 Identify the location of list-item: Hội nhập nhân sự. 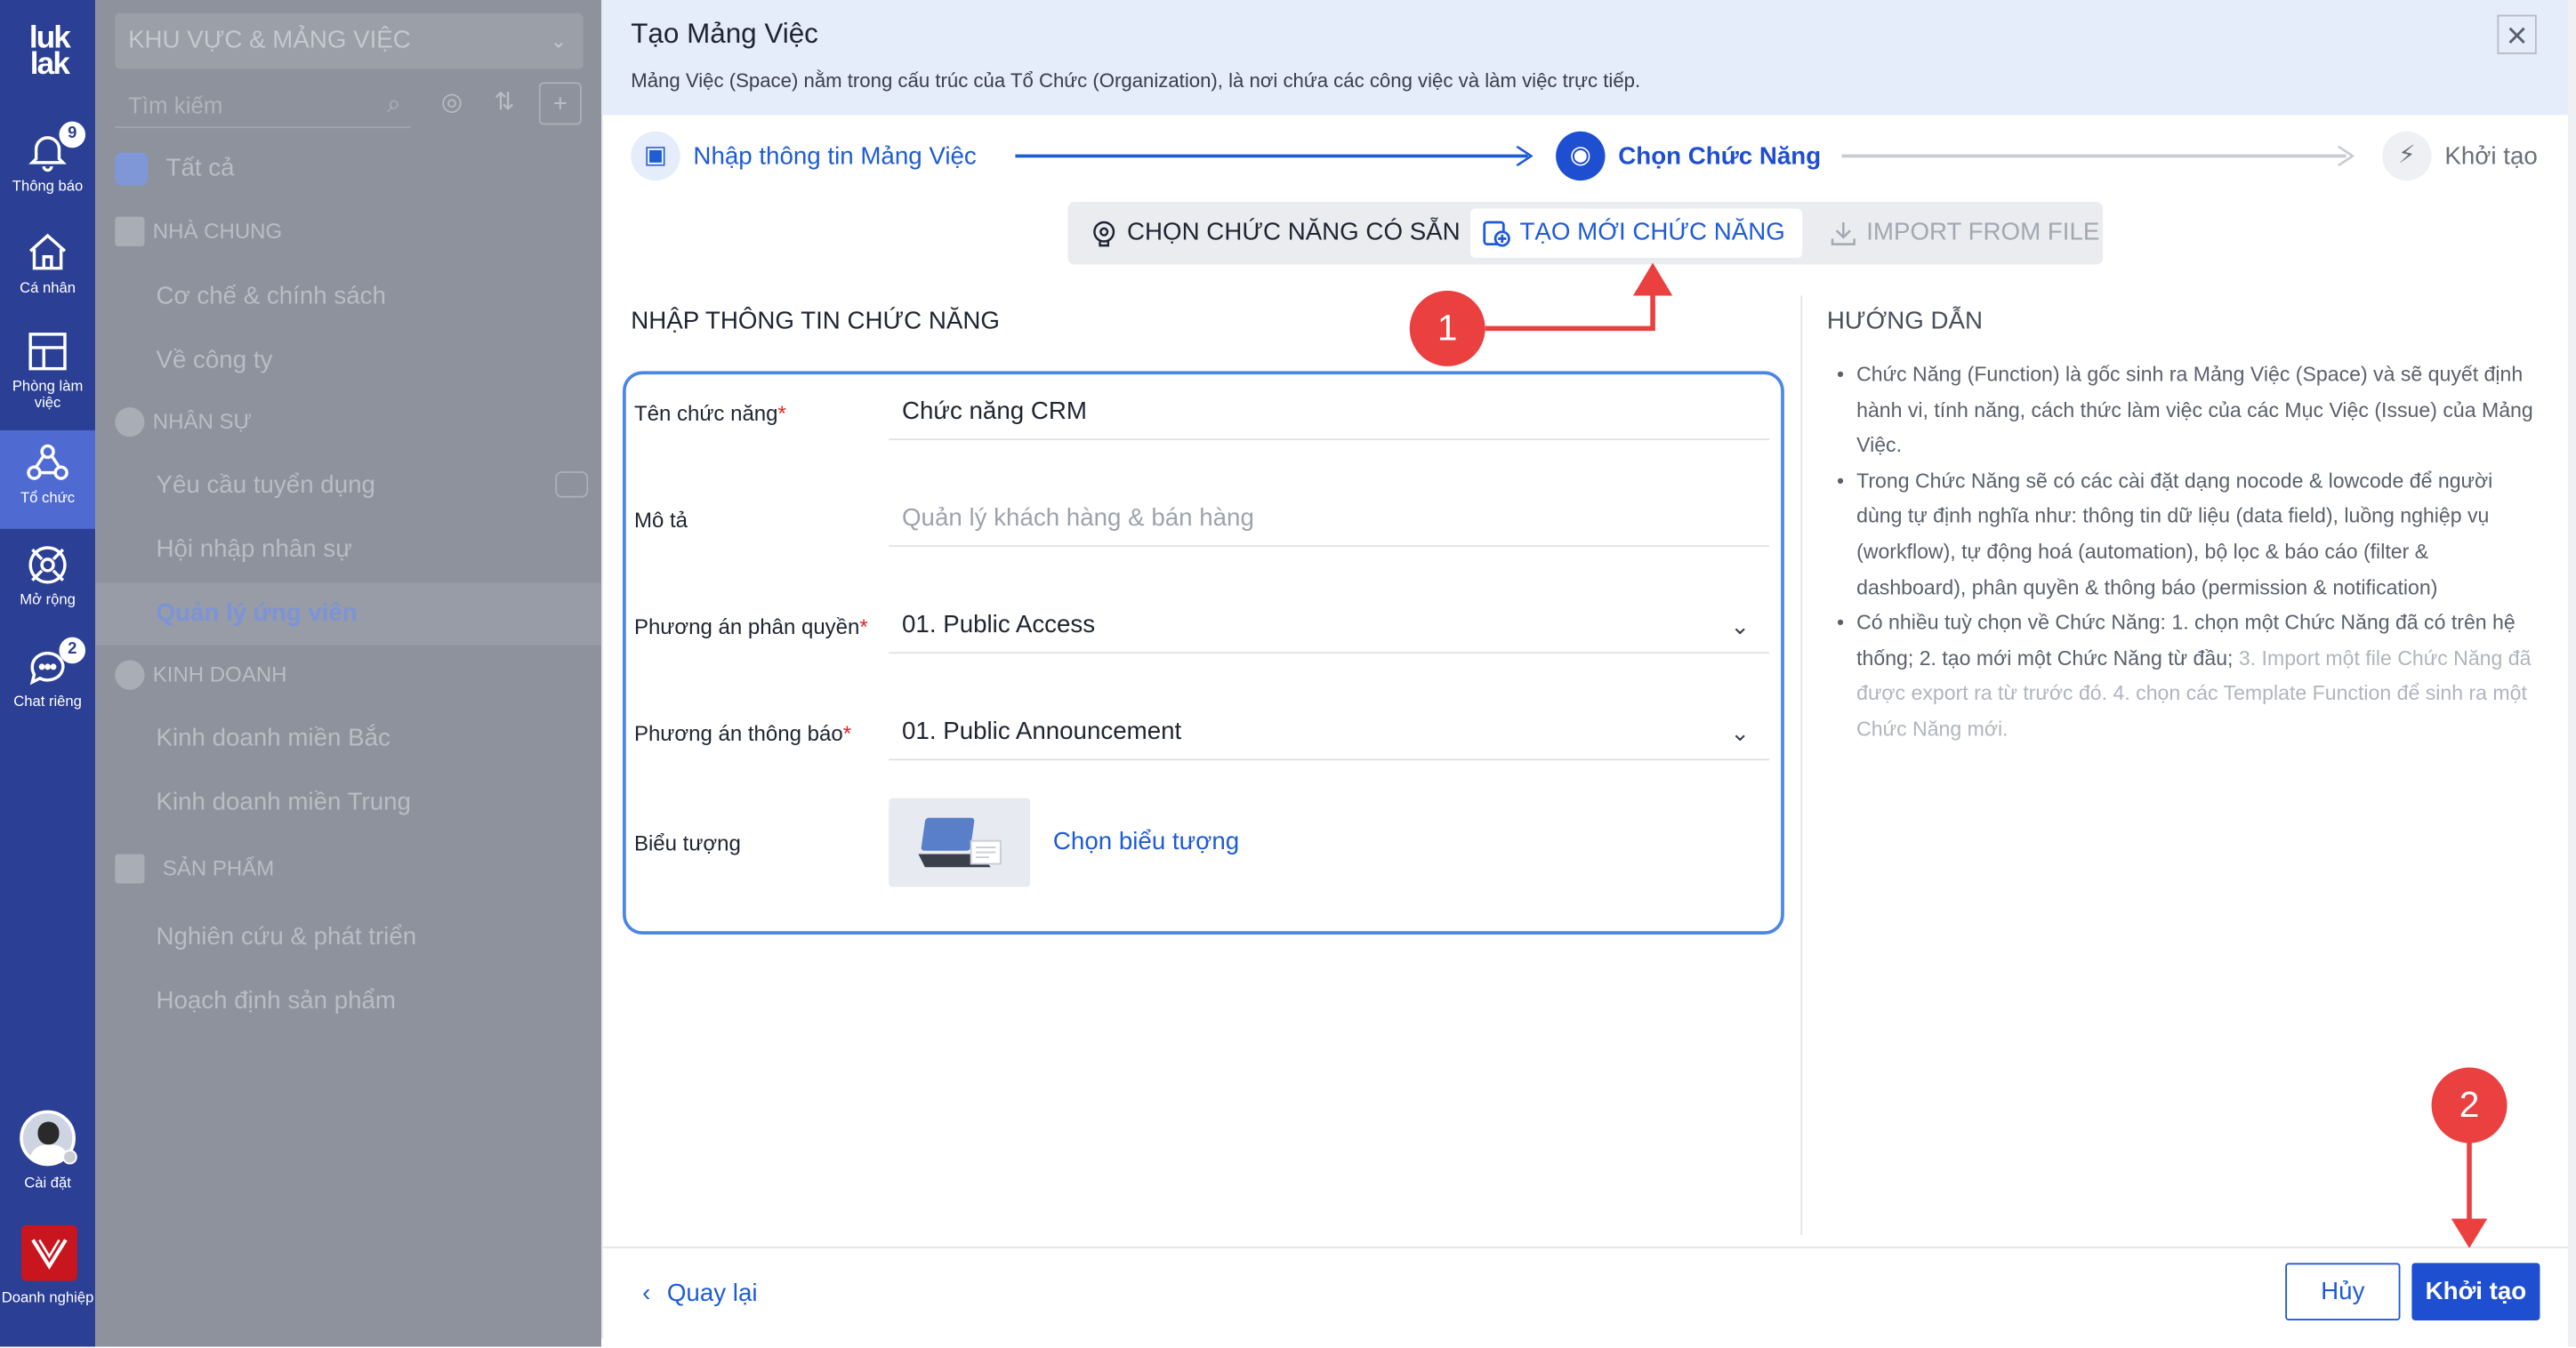
(348, 551).